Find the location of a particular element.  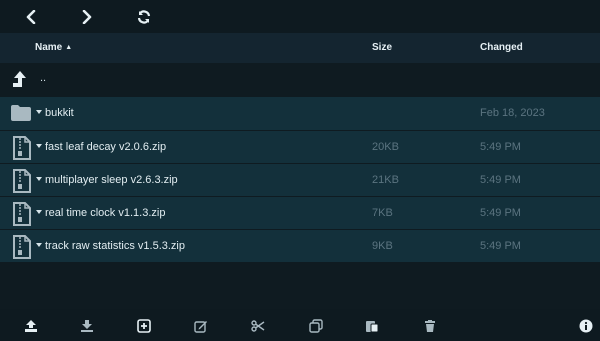

delete-button is located at coordinates (430, 326).